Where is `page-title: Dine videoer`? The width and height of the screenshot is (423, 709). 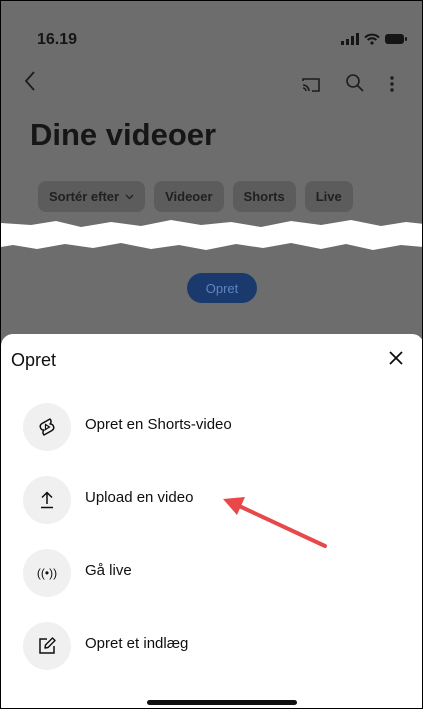
page-title: Dine videoer is located at coordinates (123, 134).